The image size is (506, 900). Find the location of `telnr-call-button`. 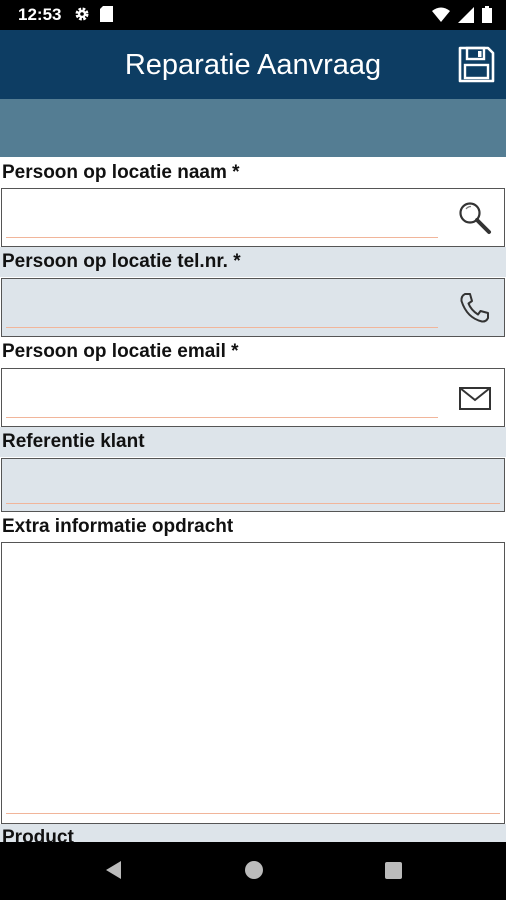

telnr-call-button is located at coordinates (475, 308).